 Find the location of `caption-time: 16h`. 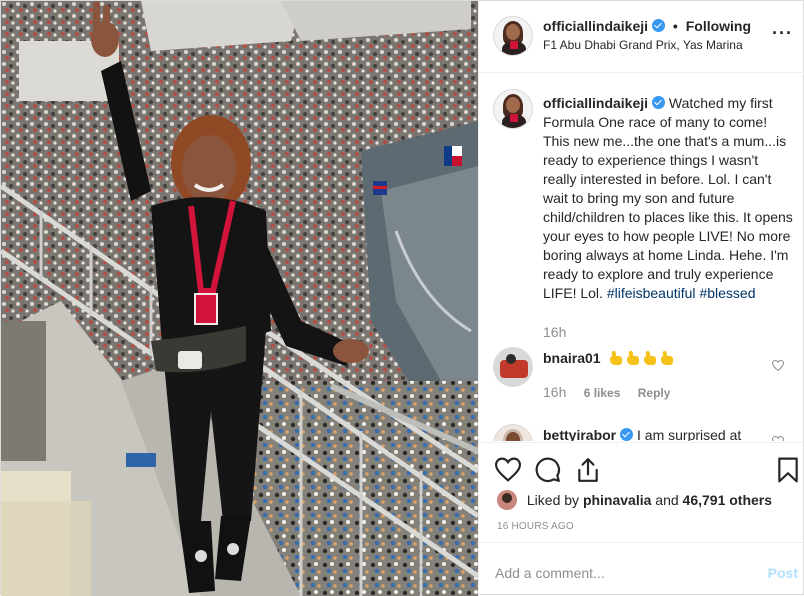

caption-time: 16h is located at coordinates (554, 332).